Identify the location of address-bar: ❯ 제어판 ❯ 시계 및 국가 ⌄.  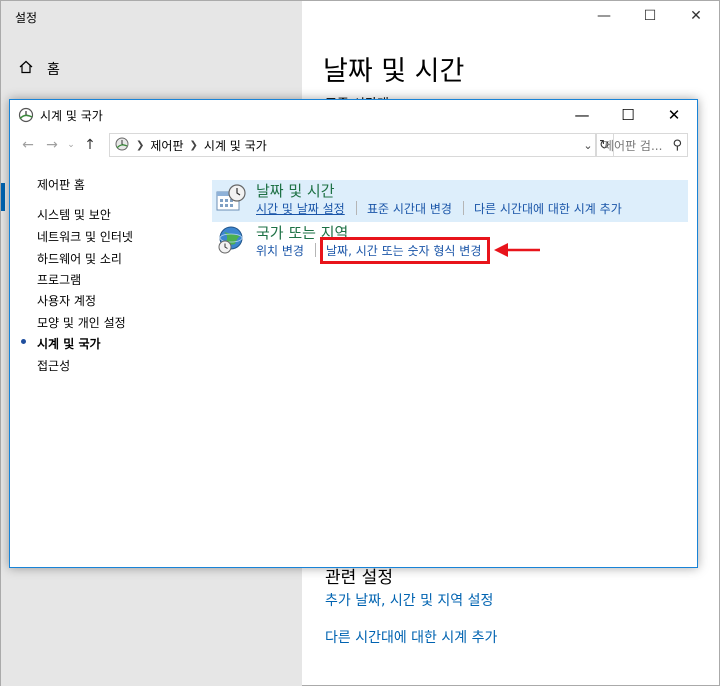
(353, 145).